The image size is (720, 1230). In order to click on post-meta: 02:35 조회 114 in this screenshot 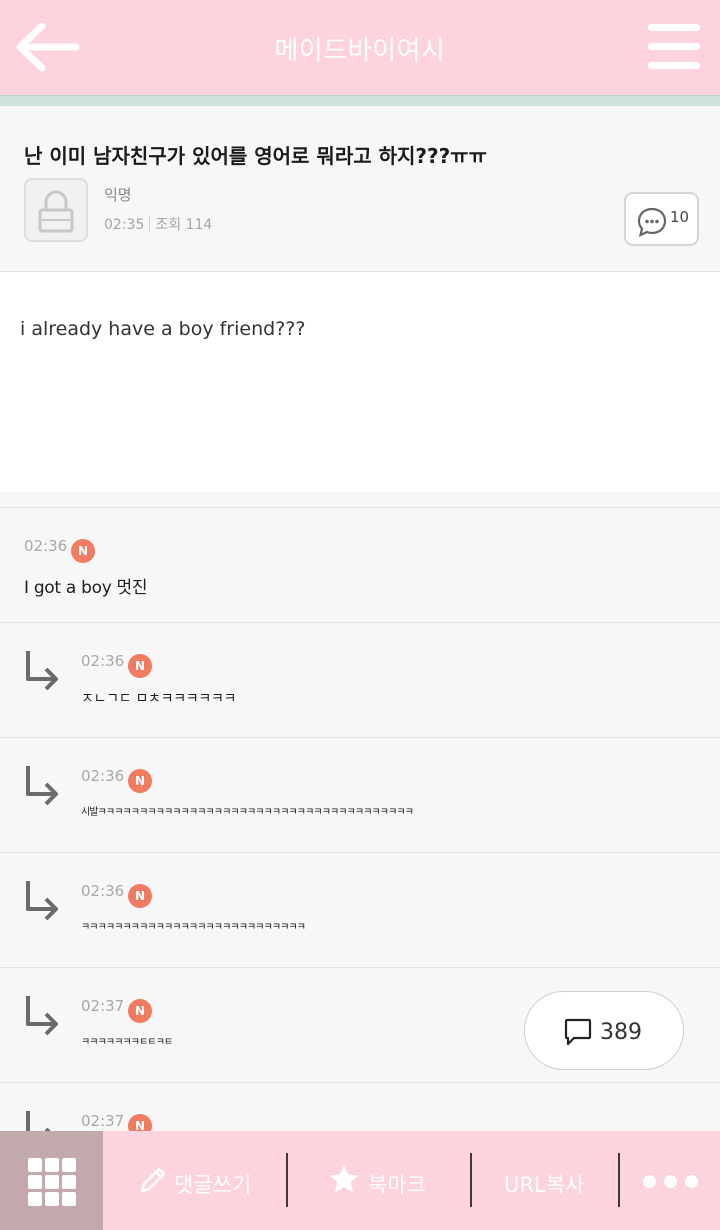, I will do `click(158, 224)`.